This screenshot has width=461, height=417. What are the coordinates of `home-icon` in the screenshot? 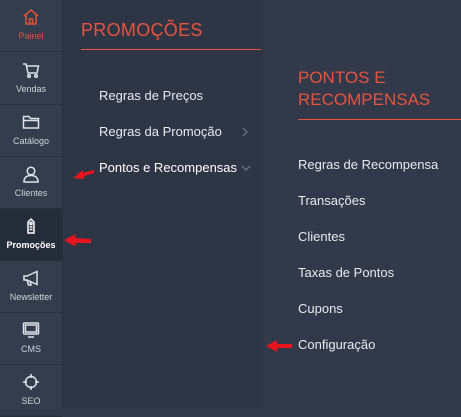 It's located at (31, 17).